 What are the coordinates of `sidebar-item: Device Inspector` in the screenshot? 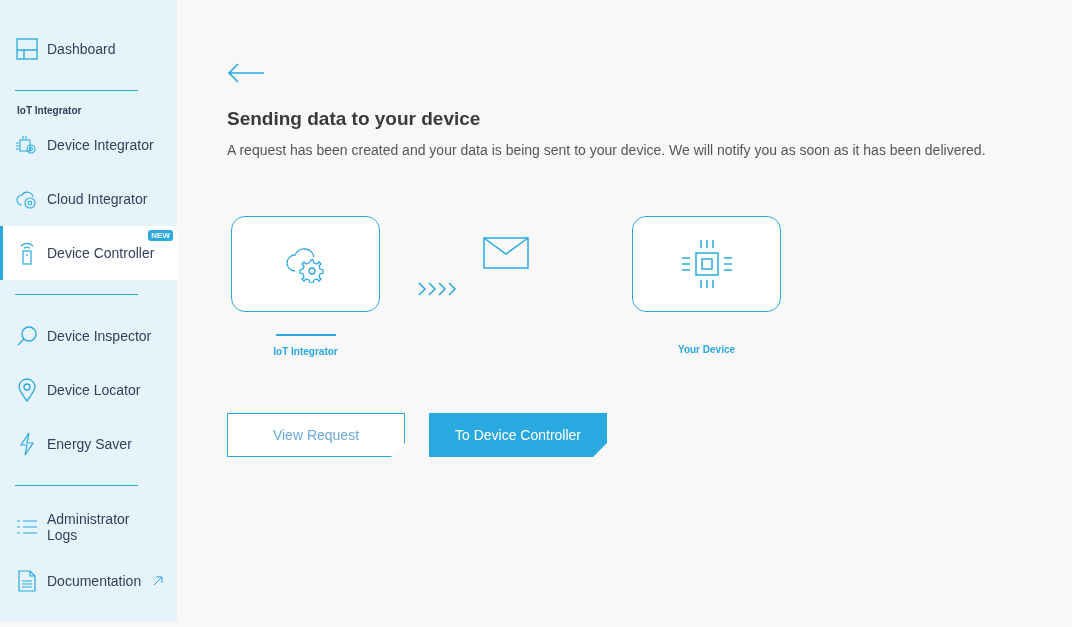 It's located at (88, 336).